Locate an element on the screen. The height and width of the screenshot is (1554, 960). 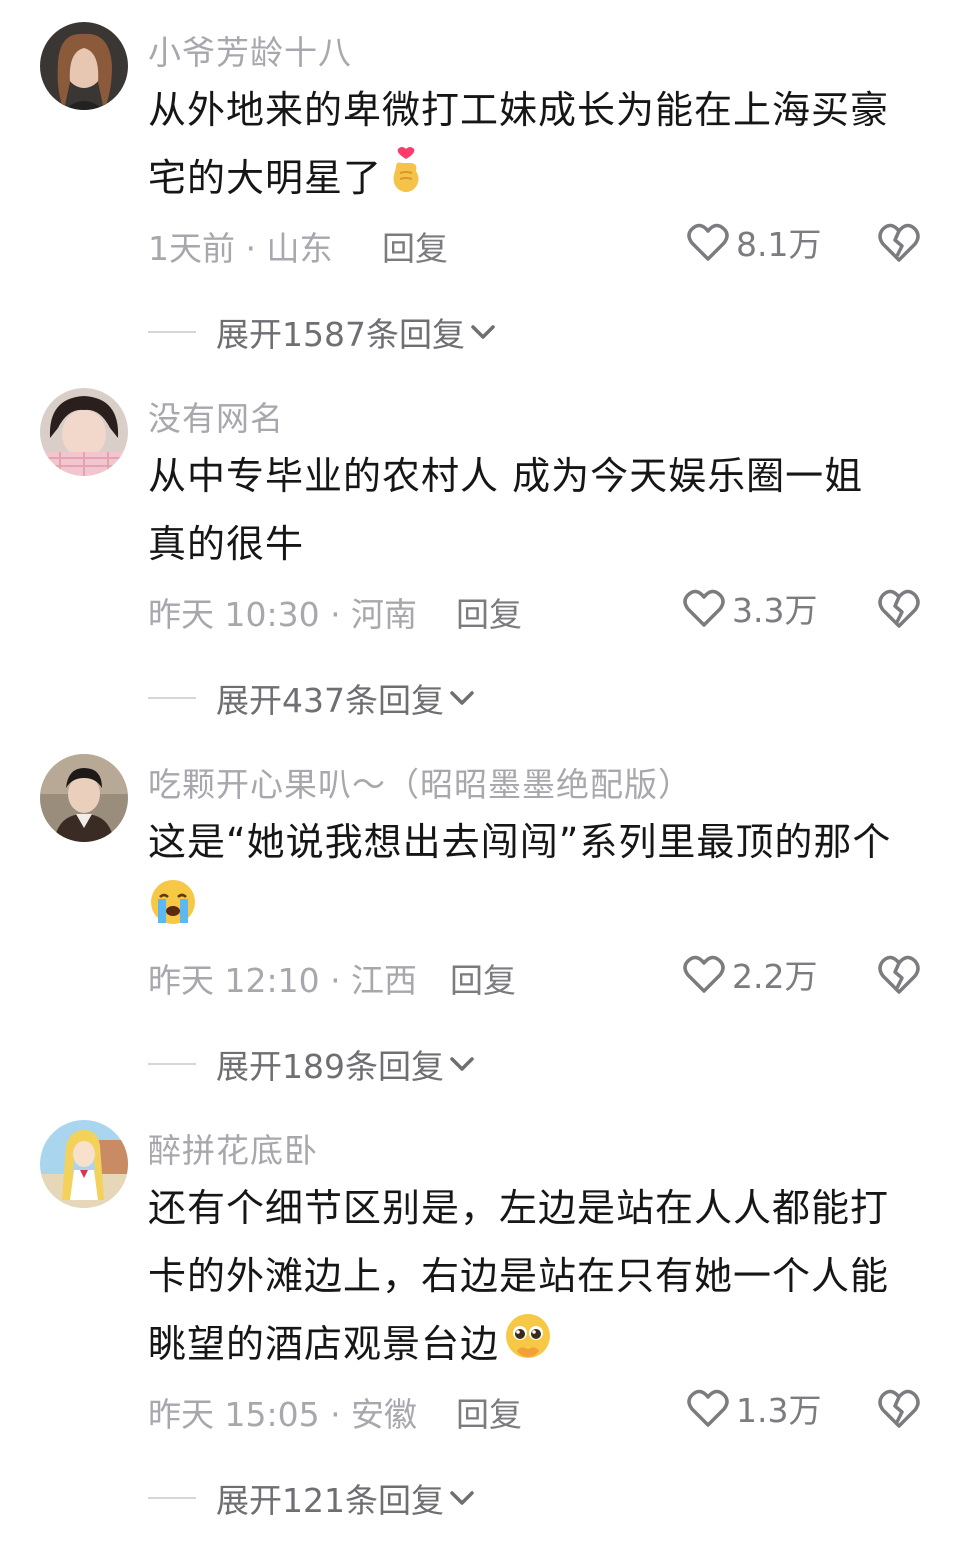
comment-text-line: 真的很牛 is located at coordinates (226, 544).